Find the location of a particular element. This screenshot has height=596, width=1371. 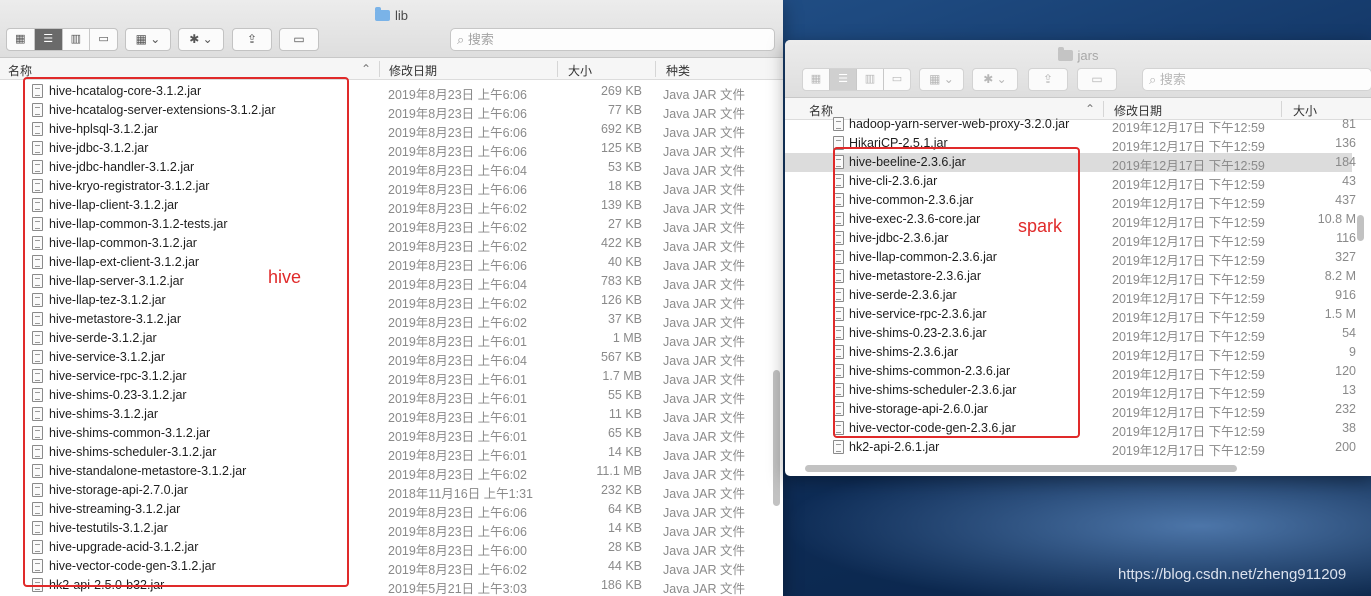

file-date: 2019年5月21日 上午3:03 is located at coordinates (457, 589).